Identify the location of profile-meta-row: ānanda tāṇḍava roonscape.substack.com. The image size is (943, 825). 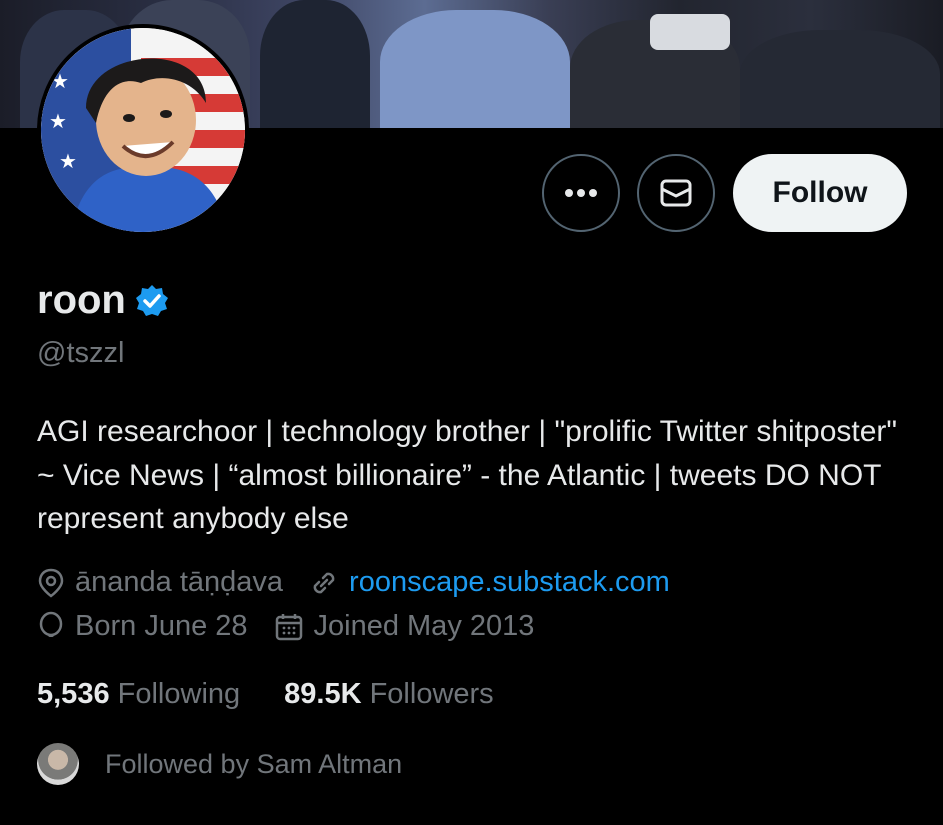
(366, 582).